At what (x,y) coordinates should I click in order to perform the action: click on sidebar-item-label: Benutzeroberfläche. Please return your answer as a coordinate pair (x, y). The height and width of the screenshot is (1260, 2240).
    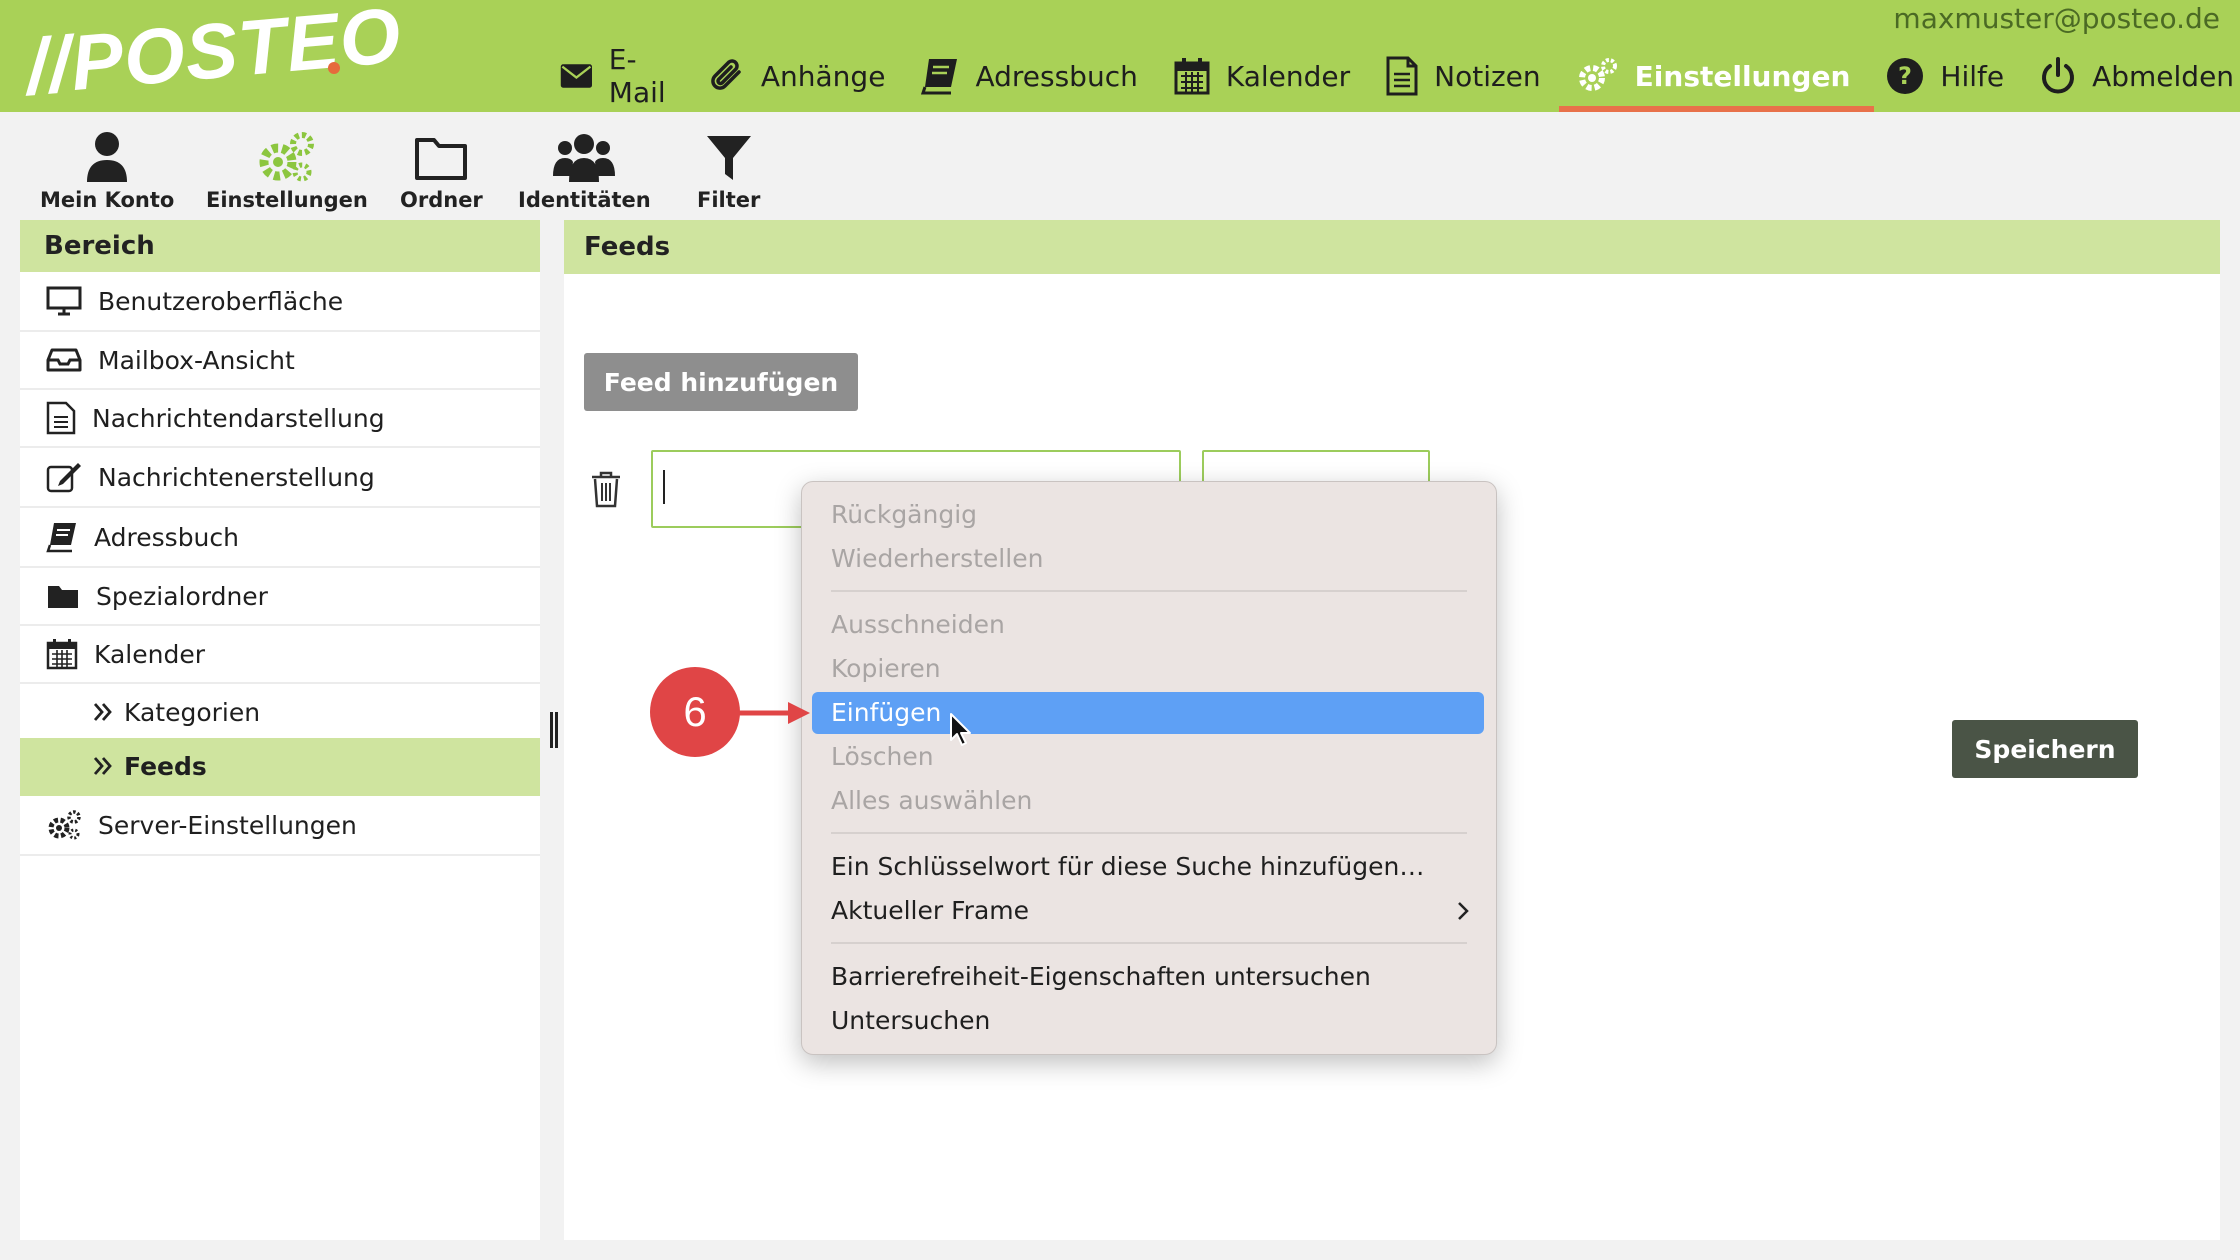
    Looking at the image, I should click on (221, 301).